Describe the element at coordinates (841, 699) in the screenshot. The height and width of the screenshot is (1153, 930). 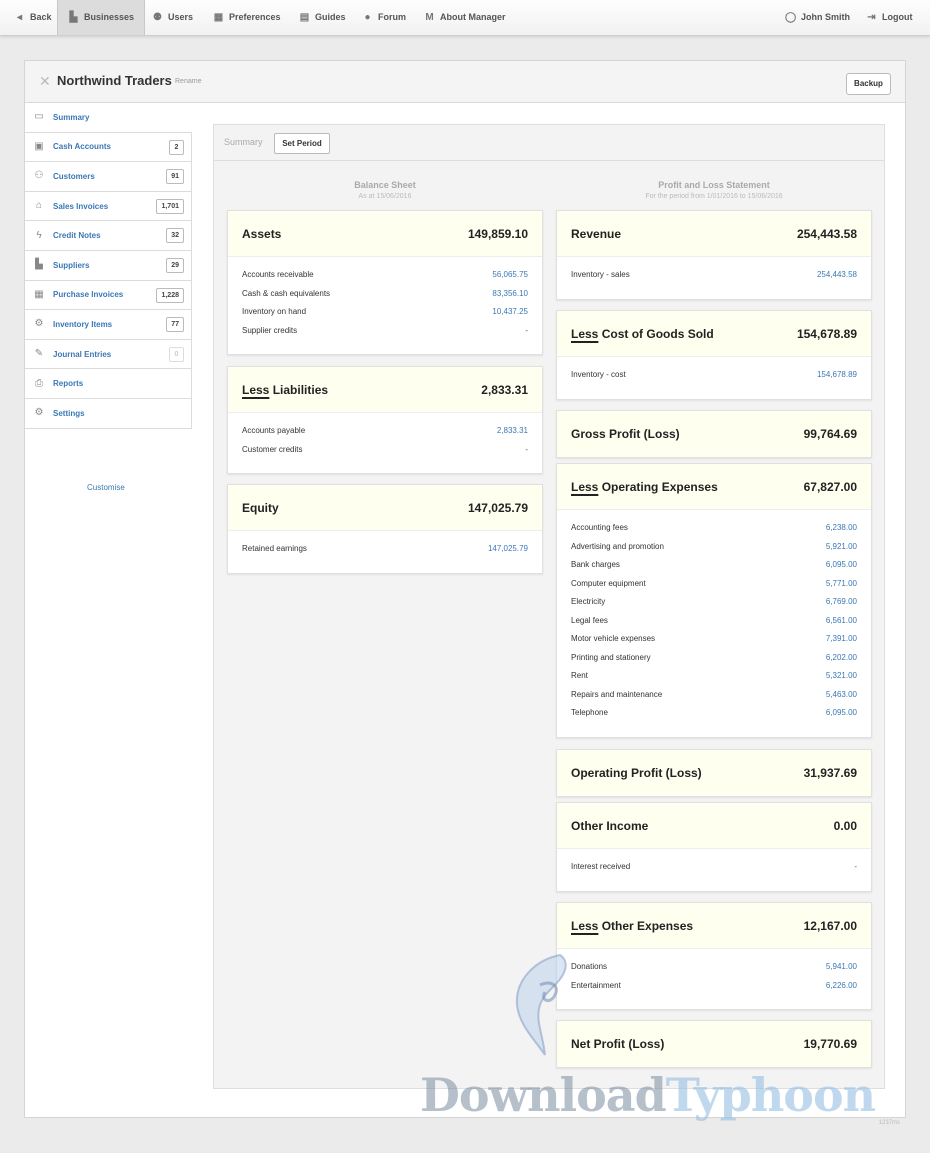
I see `account-value-link: 5,463.00` at that location.